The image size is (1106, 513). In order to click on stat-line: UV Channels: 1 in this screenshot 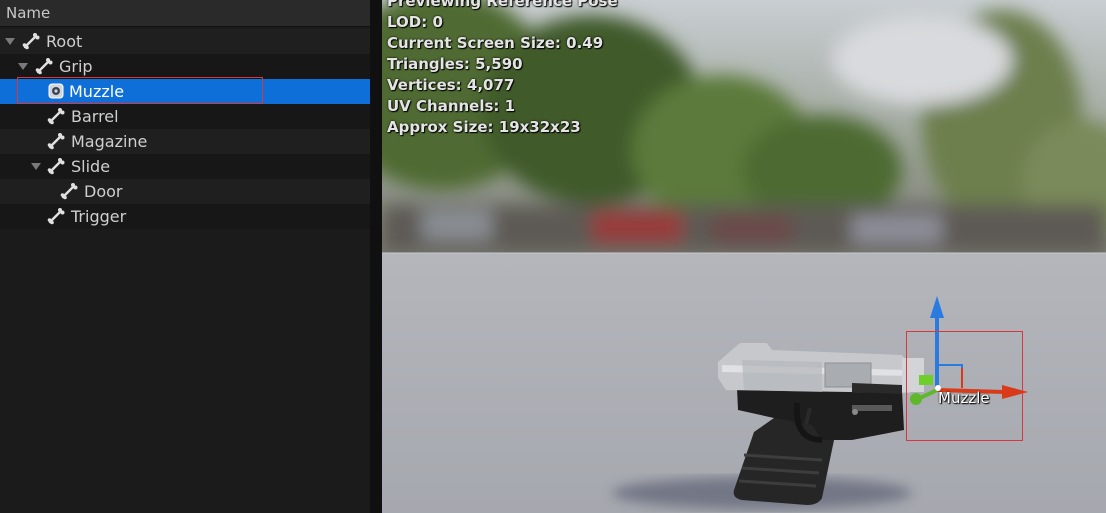, I will do `click(451, 106)`.